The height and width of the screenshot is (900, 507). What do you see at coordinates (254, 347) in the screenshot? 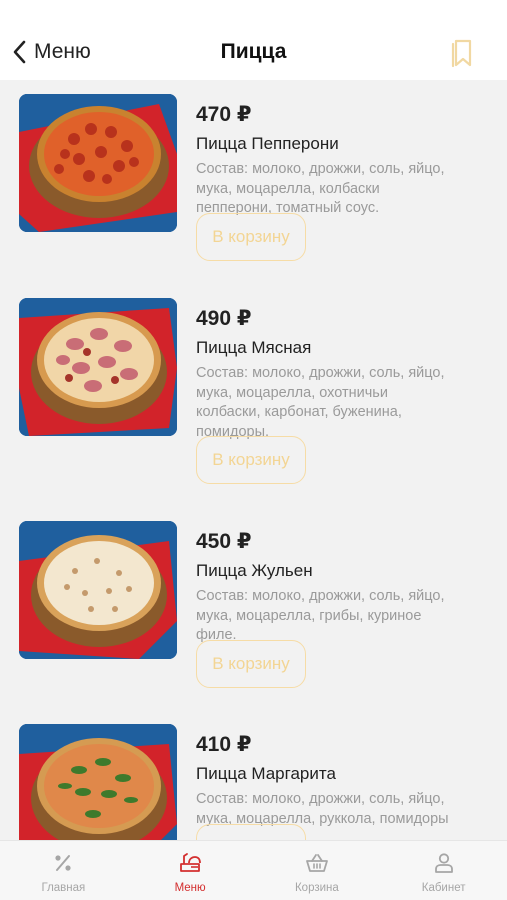
I see `product-name: Пицца Мясная` at bounding box center [254, 347].